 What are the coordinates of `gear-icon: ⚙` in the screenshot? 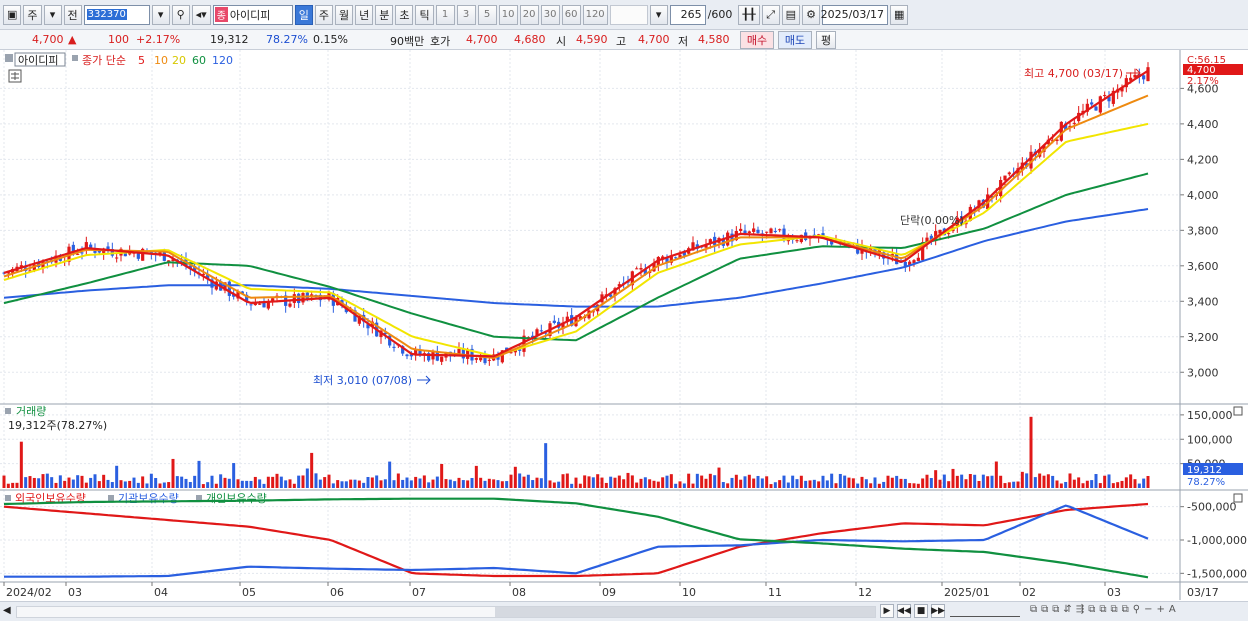 It's located at (811, 14).